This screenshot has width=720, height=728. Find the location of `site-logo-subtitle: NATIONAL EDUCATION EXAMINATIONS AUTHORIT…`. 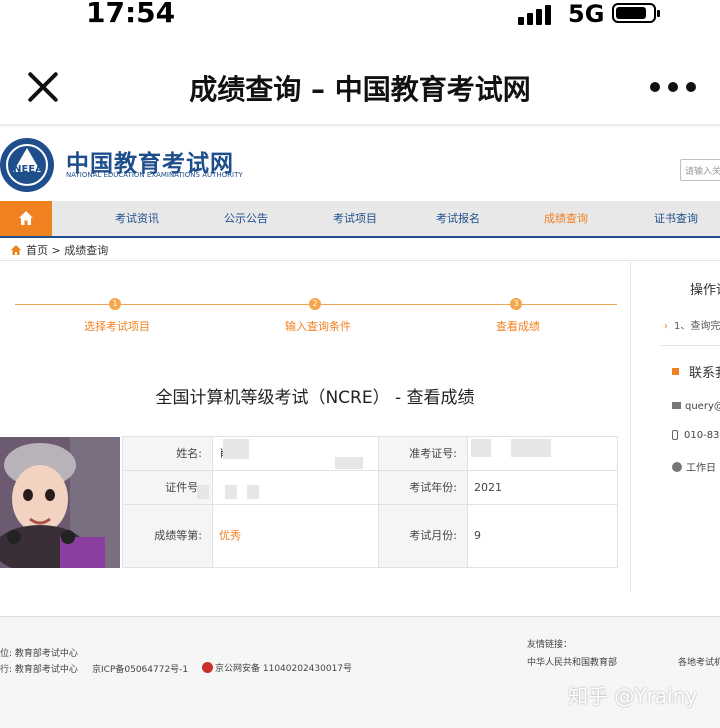

site-logo-subtitle: NATIONAL EDUCATION EXAMINATIONS AUTHORIT… is located at coordinates (154, 175).